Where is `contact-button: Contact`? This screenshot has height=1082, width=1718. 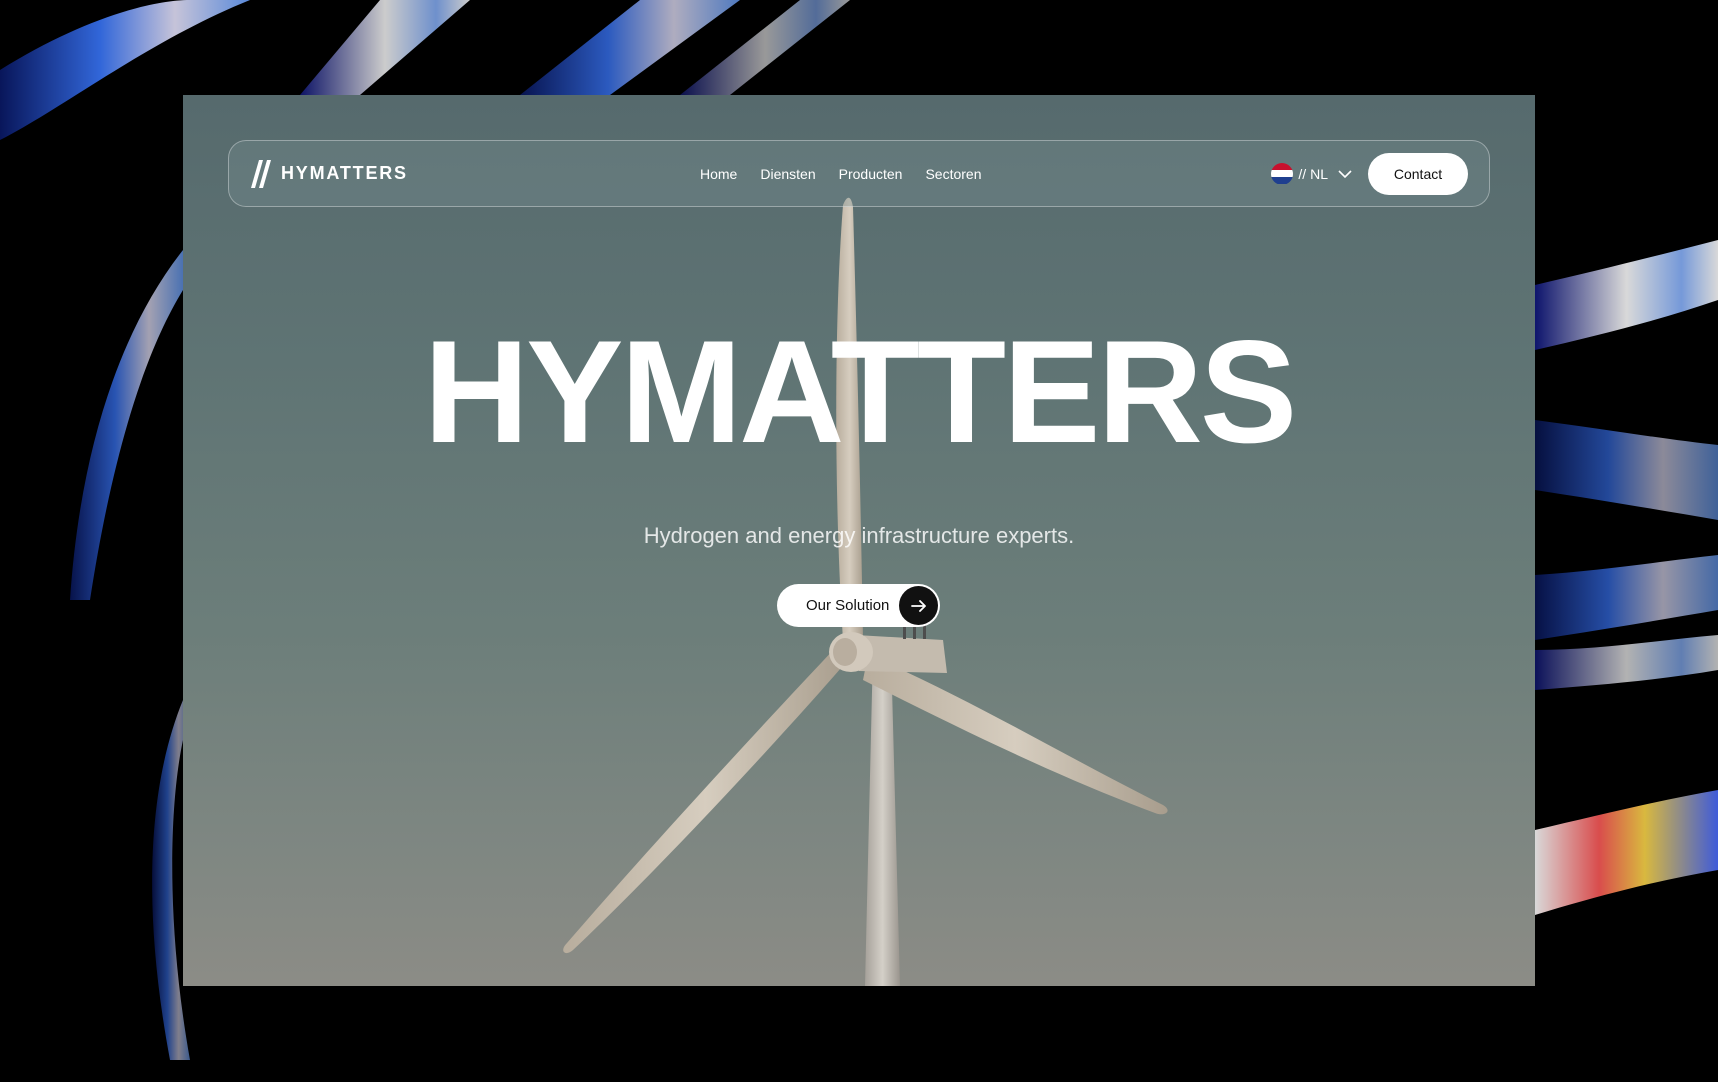
contact-button: Contact is located at coordinates (1418, 173).